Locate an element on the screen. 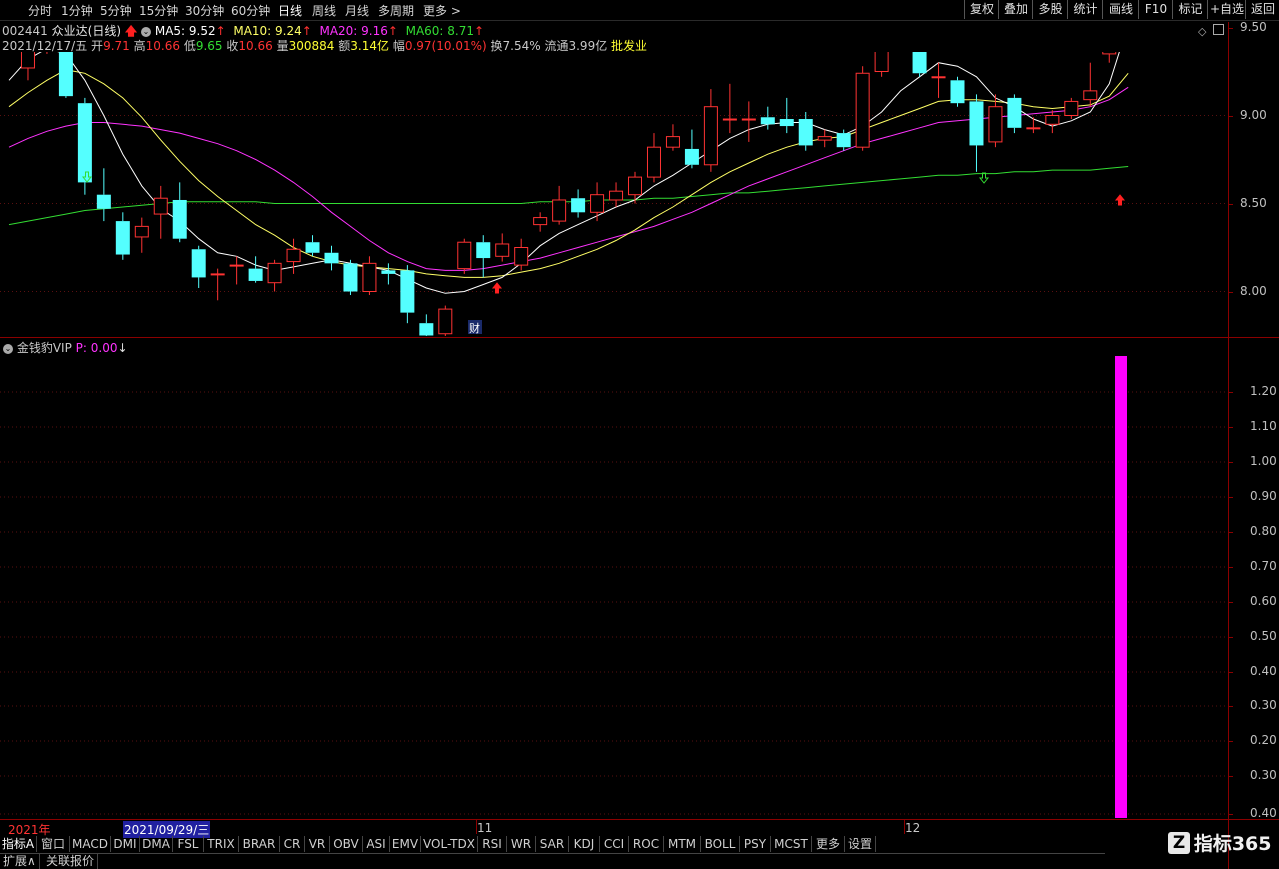  indicator-tab: 指标A is located at coordinates (18, 844).